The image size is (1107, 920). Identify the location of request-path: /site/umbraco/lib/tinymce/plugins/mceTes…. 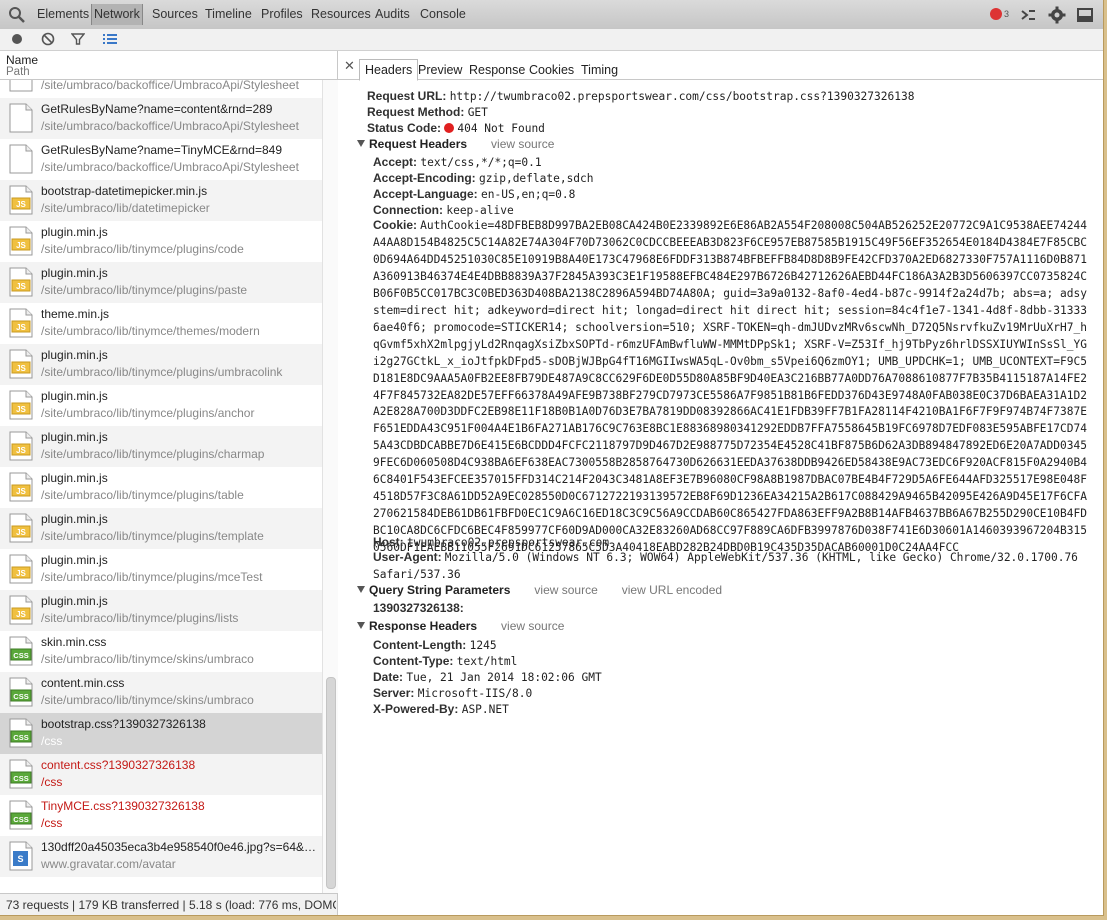
(152, 577).